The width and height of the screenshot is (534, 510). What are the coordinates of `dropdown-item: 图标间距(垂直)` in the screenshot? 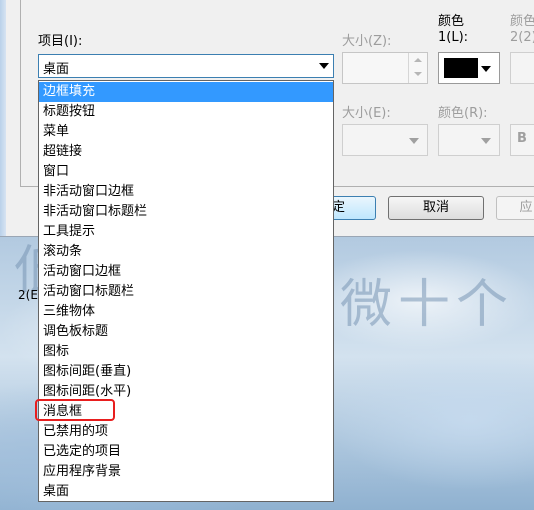 It's located at (186, 372).